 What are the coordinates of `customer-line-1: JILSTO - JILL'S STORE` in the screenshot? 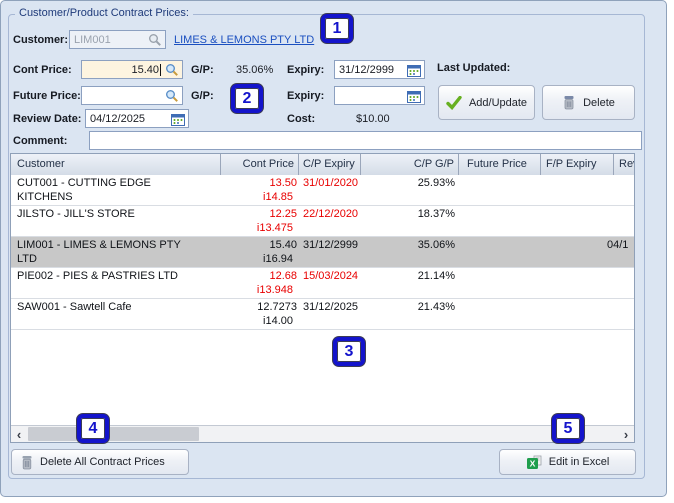 It's located at (76, 214).